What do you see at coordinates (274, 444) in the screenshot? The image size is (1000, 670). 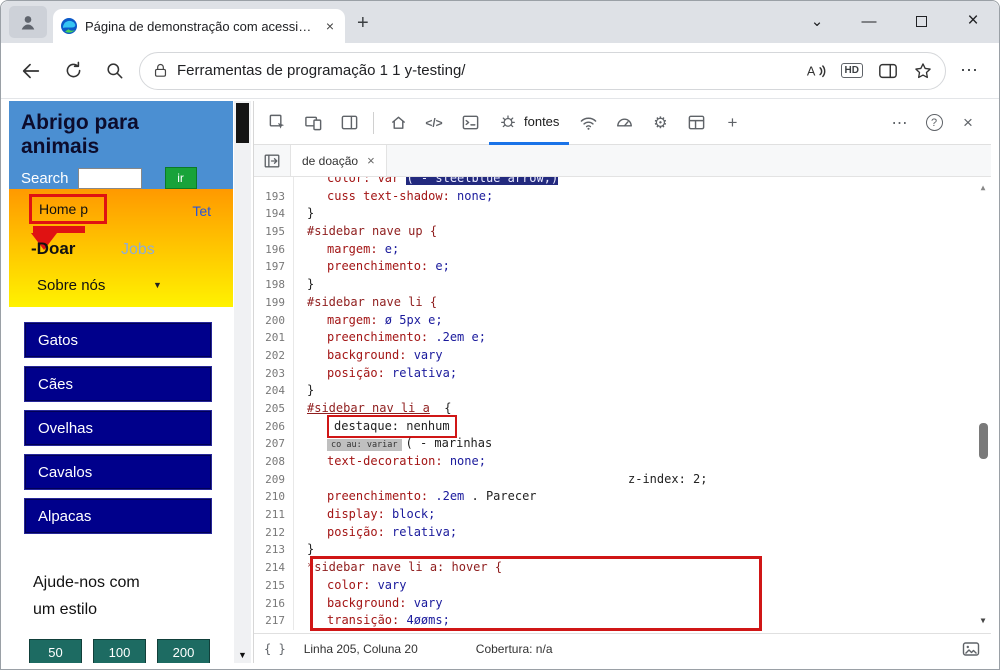 I see `line-number: 207` at bounding box center [274, 444].